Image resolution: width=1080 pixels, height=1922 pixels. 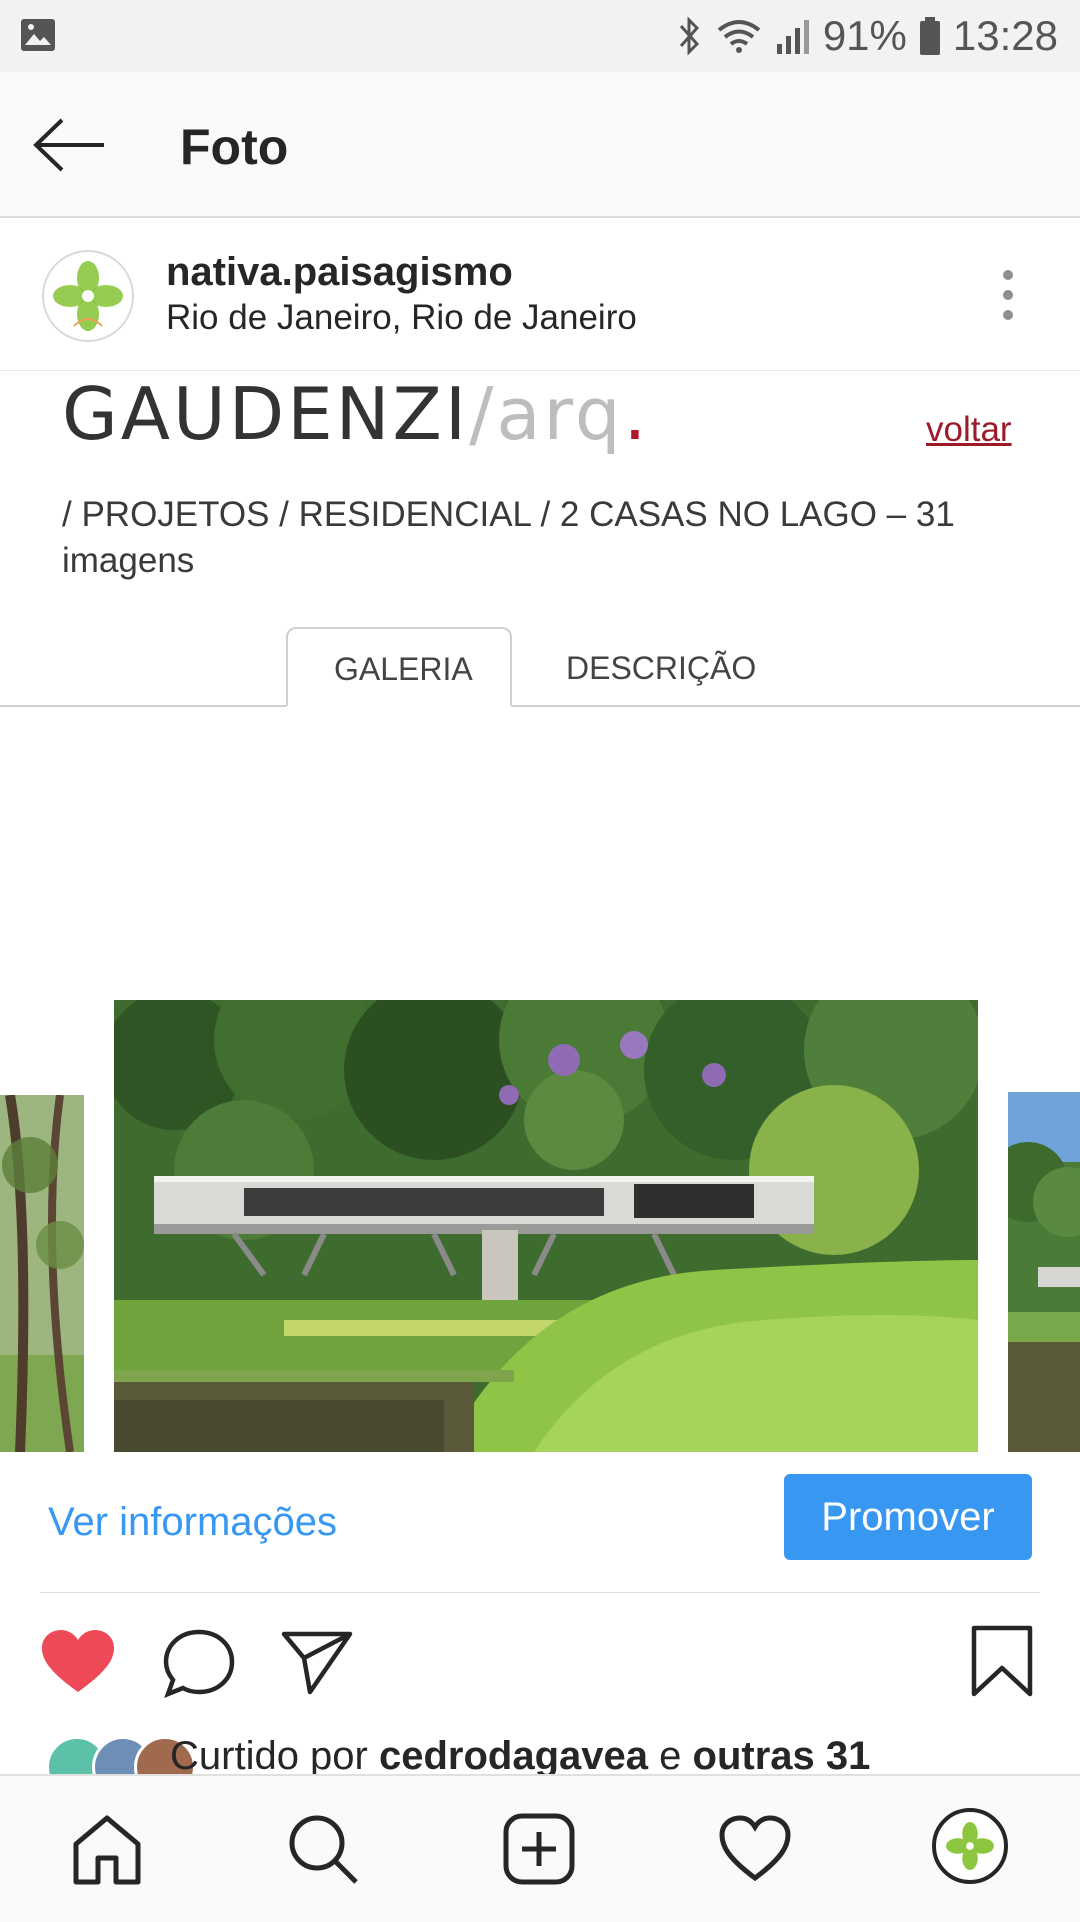 What do you see at coordinates (929, 36) in the screenshot?
I see `battery-icon` at bounding box center [929, 36].